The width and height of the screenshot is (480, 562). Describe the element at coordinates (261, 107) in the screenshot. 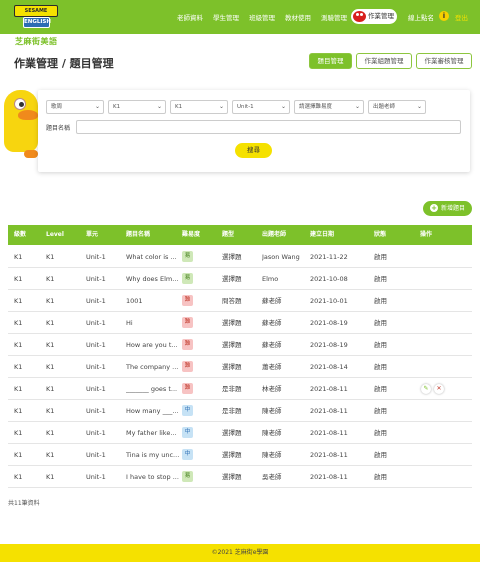

I see `select-unit: Unit-1 ⌄` at that location.